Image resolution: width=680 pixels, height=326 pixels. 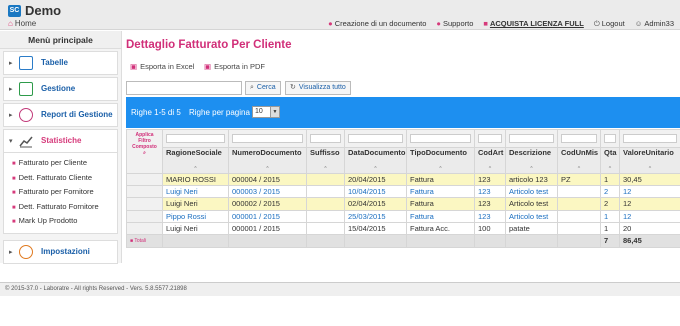 I want to click on buy-license-link: ■ ACQUISTA LICENZA FULL, so click(x=533, y=24).